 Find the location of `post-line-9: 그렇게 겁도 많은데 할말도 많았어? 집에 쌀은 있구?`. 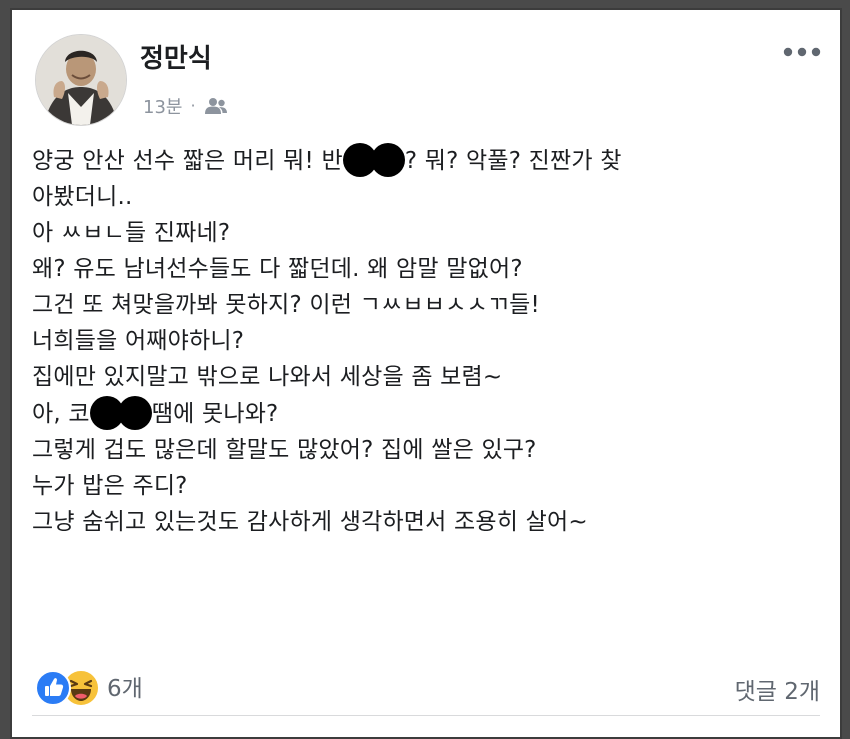

post-line-9: 그렇게 겁도 많은데 할말도 많았어? 집에 쌀은 있구? is located at coordinates (284, 450).